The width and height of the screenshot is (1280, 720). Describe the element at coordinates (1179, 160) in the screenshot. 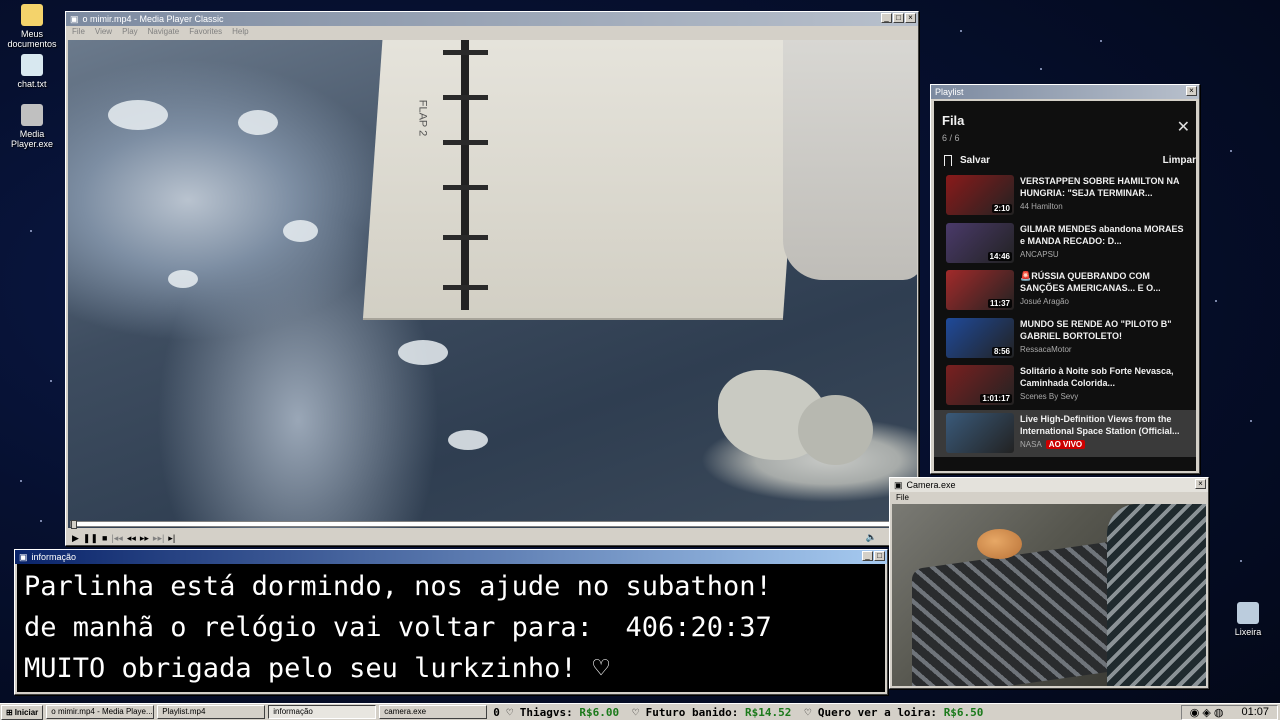

I see `clear-button: Limpar` at that location.